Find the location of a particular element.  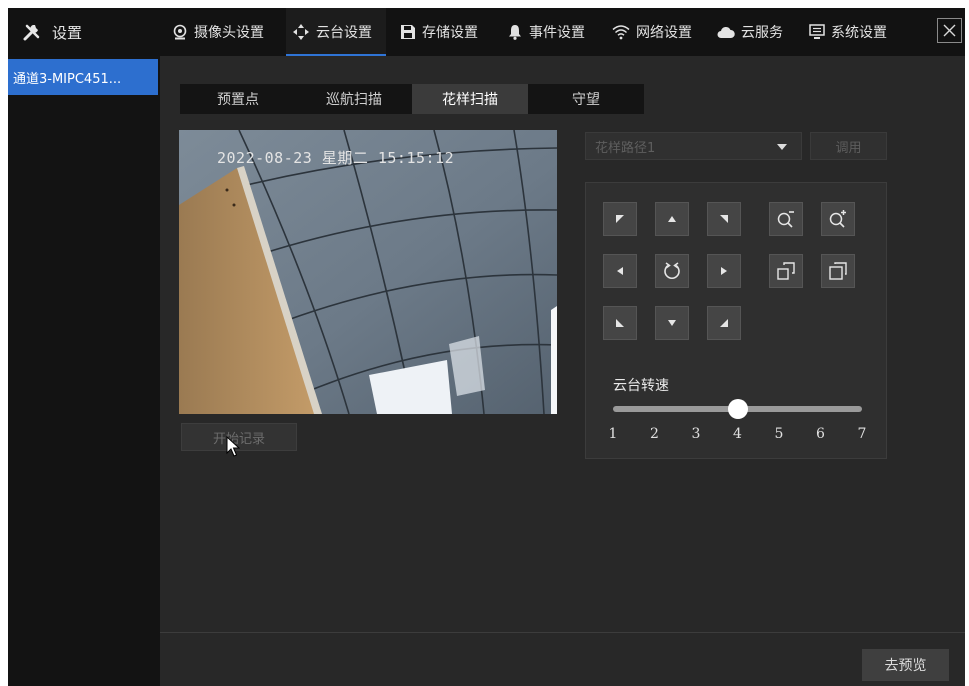

ptz-speed-thumb is located at coordinates (737, 409).